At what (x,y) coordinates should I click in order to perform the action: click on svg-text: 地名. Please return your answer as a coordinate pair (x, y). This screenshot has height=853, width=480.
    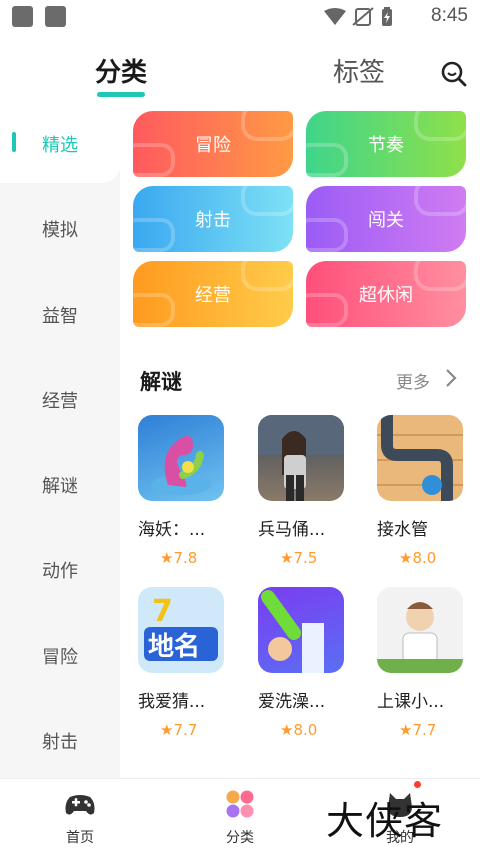
    Looking at the image, I should click on (174, 646).